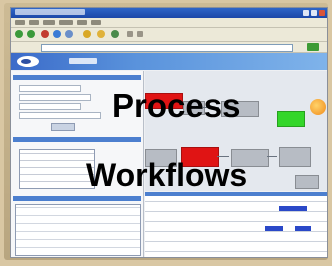 The image size is (332, 266). I want to click on status-orb-icon, so click(318, 107).